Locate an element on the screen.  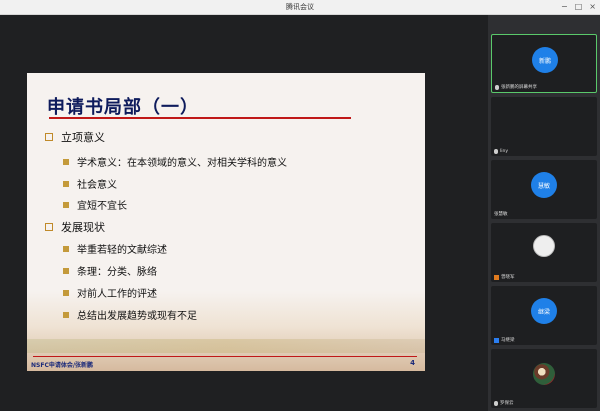
bullet-item: 对前人工作的评述 is located at coordinates (110, 292).